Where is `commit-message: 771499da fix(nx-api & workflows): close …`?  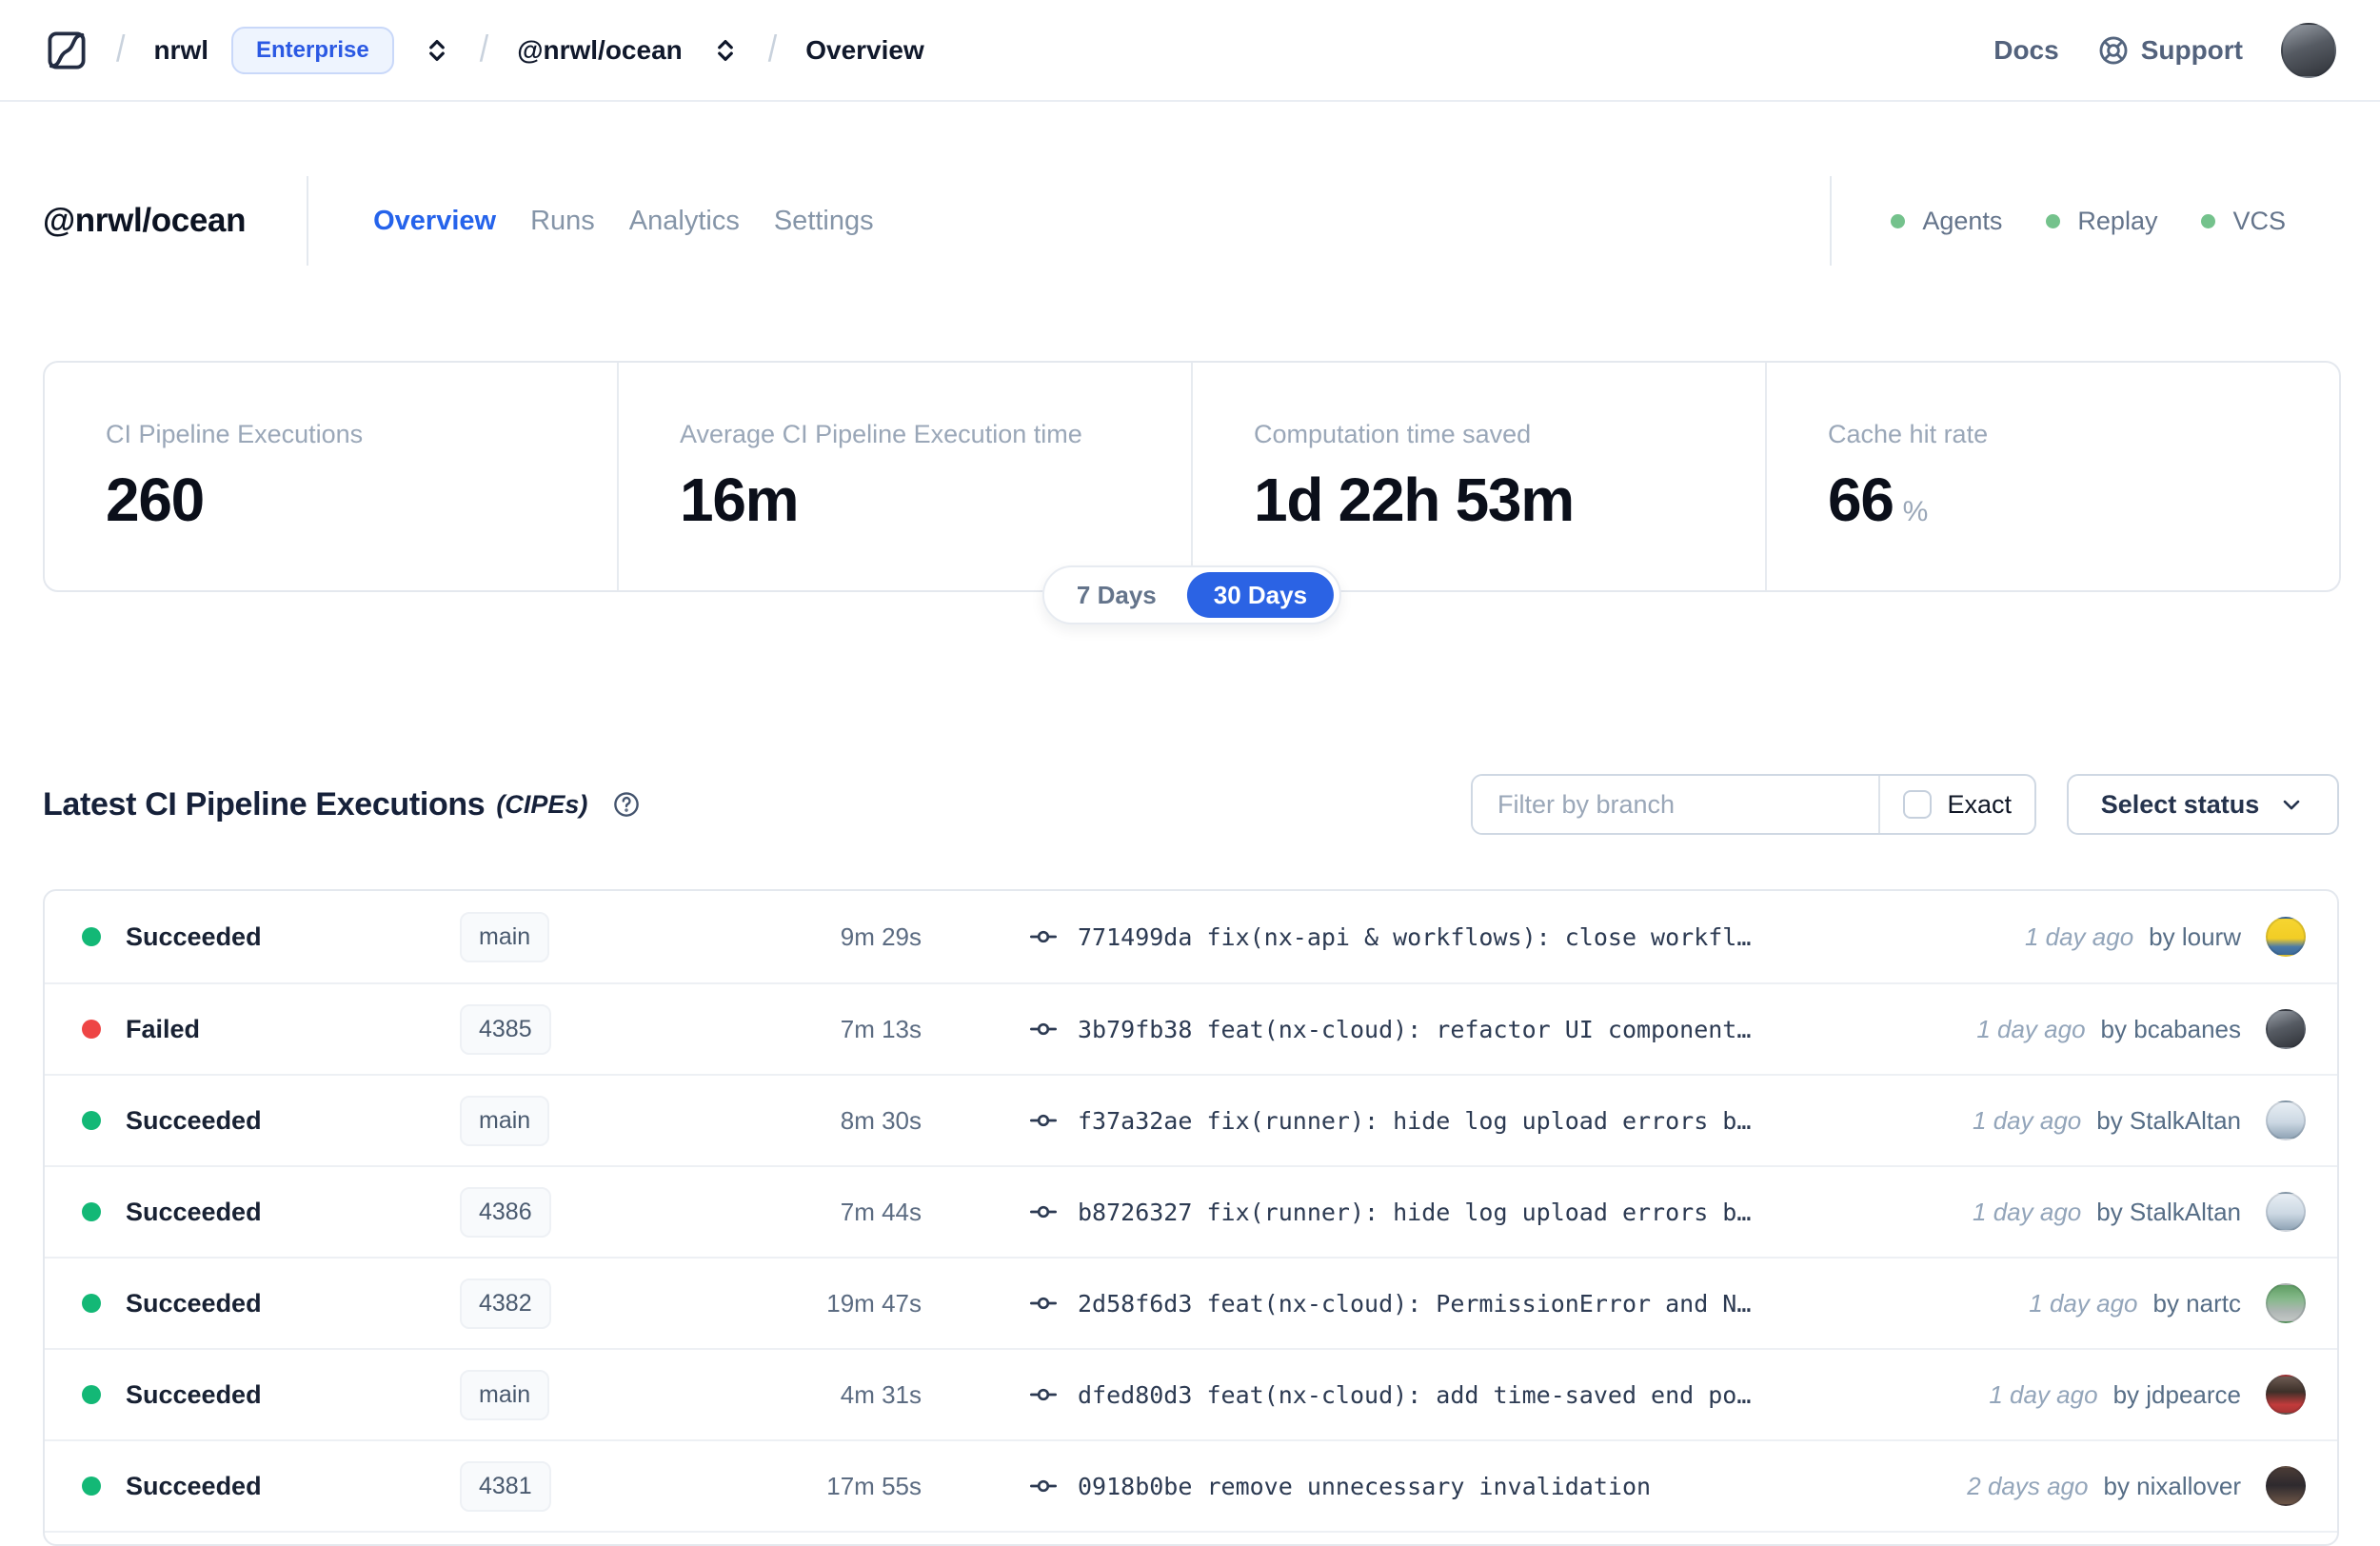 commit-message: 771499da fix(nx-api & workflows): close … is located at coordinates (1414, 937).